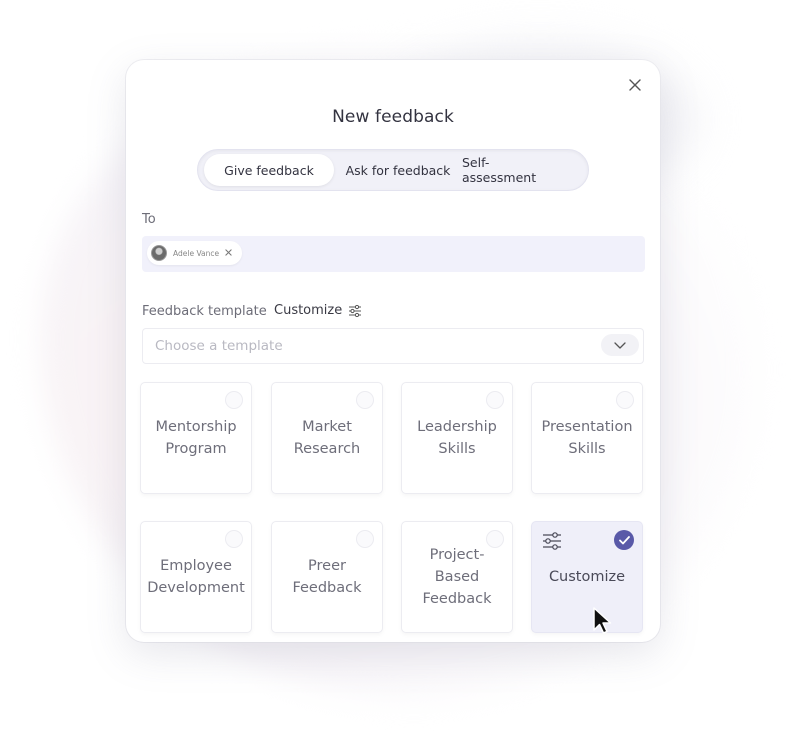 The width and height of the screenshot is (800, 743). What do you see at coordinates (393, 254) in the screenshot?
I see `recipient-input: Adele Vance` at bounding box center [393, 254].